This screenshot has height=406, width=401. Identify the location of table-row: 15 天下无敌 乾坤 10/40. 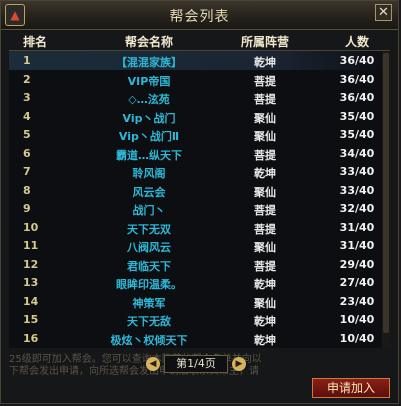
(199, 319).